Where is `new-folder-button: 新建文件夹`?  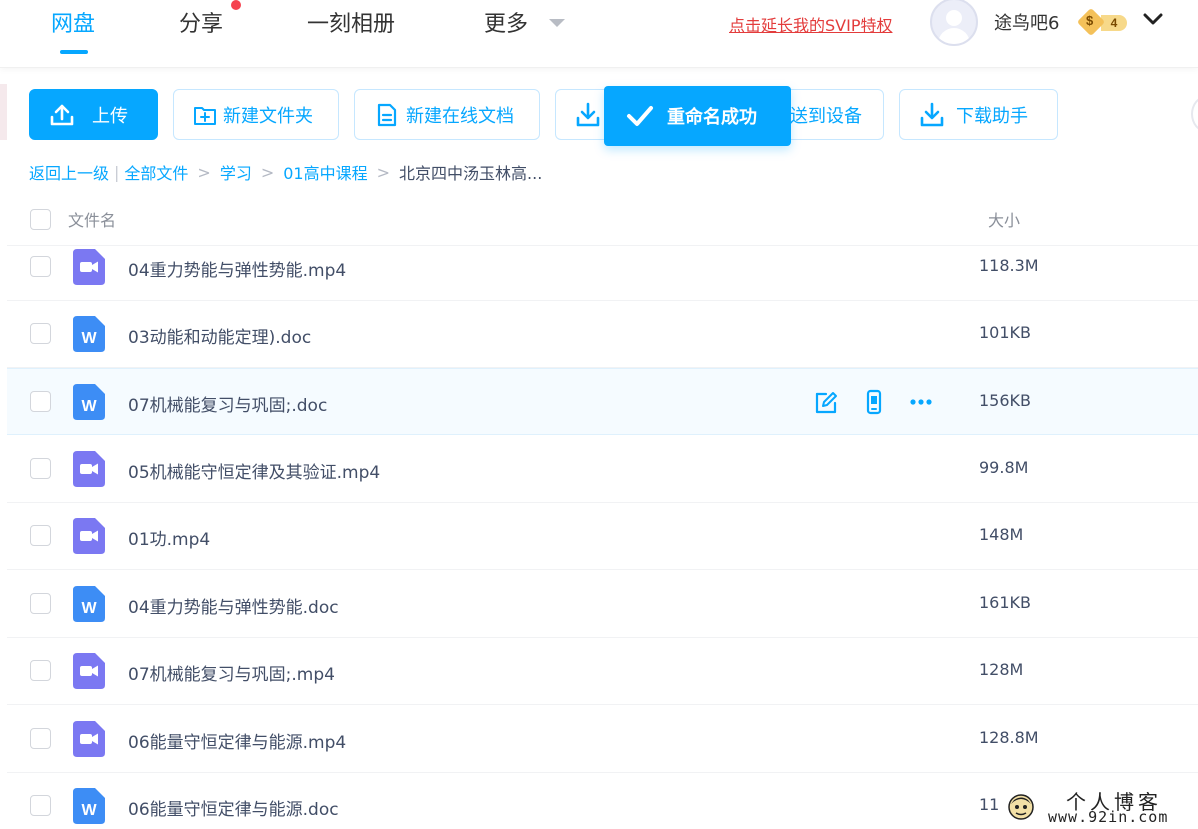
new-folder-button: 新建文件夹 is located at coordinates (256, 114).